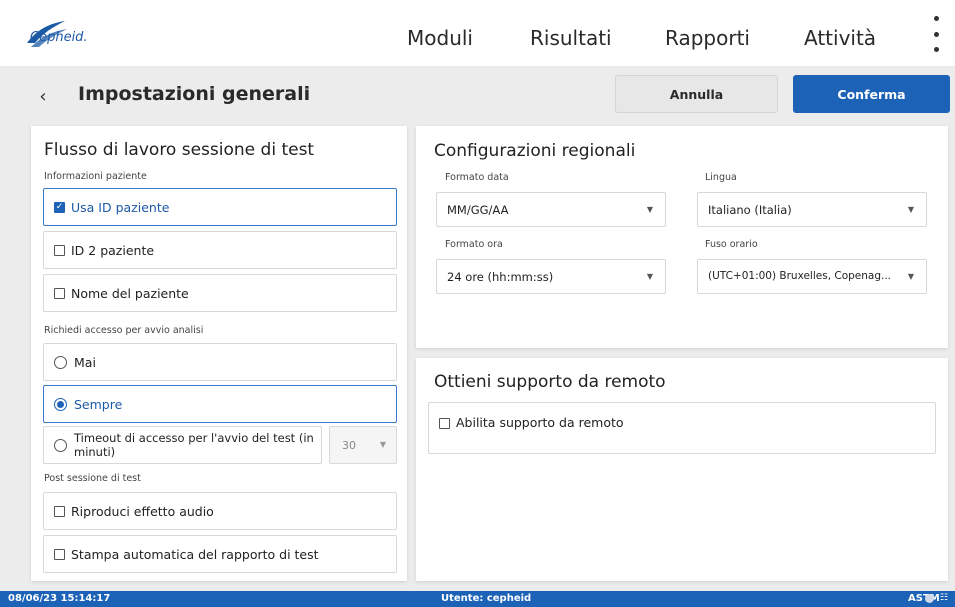  I want to click on back-arrow-icon: ‹, so click(43, 96).